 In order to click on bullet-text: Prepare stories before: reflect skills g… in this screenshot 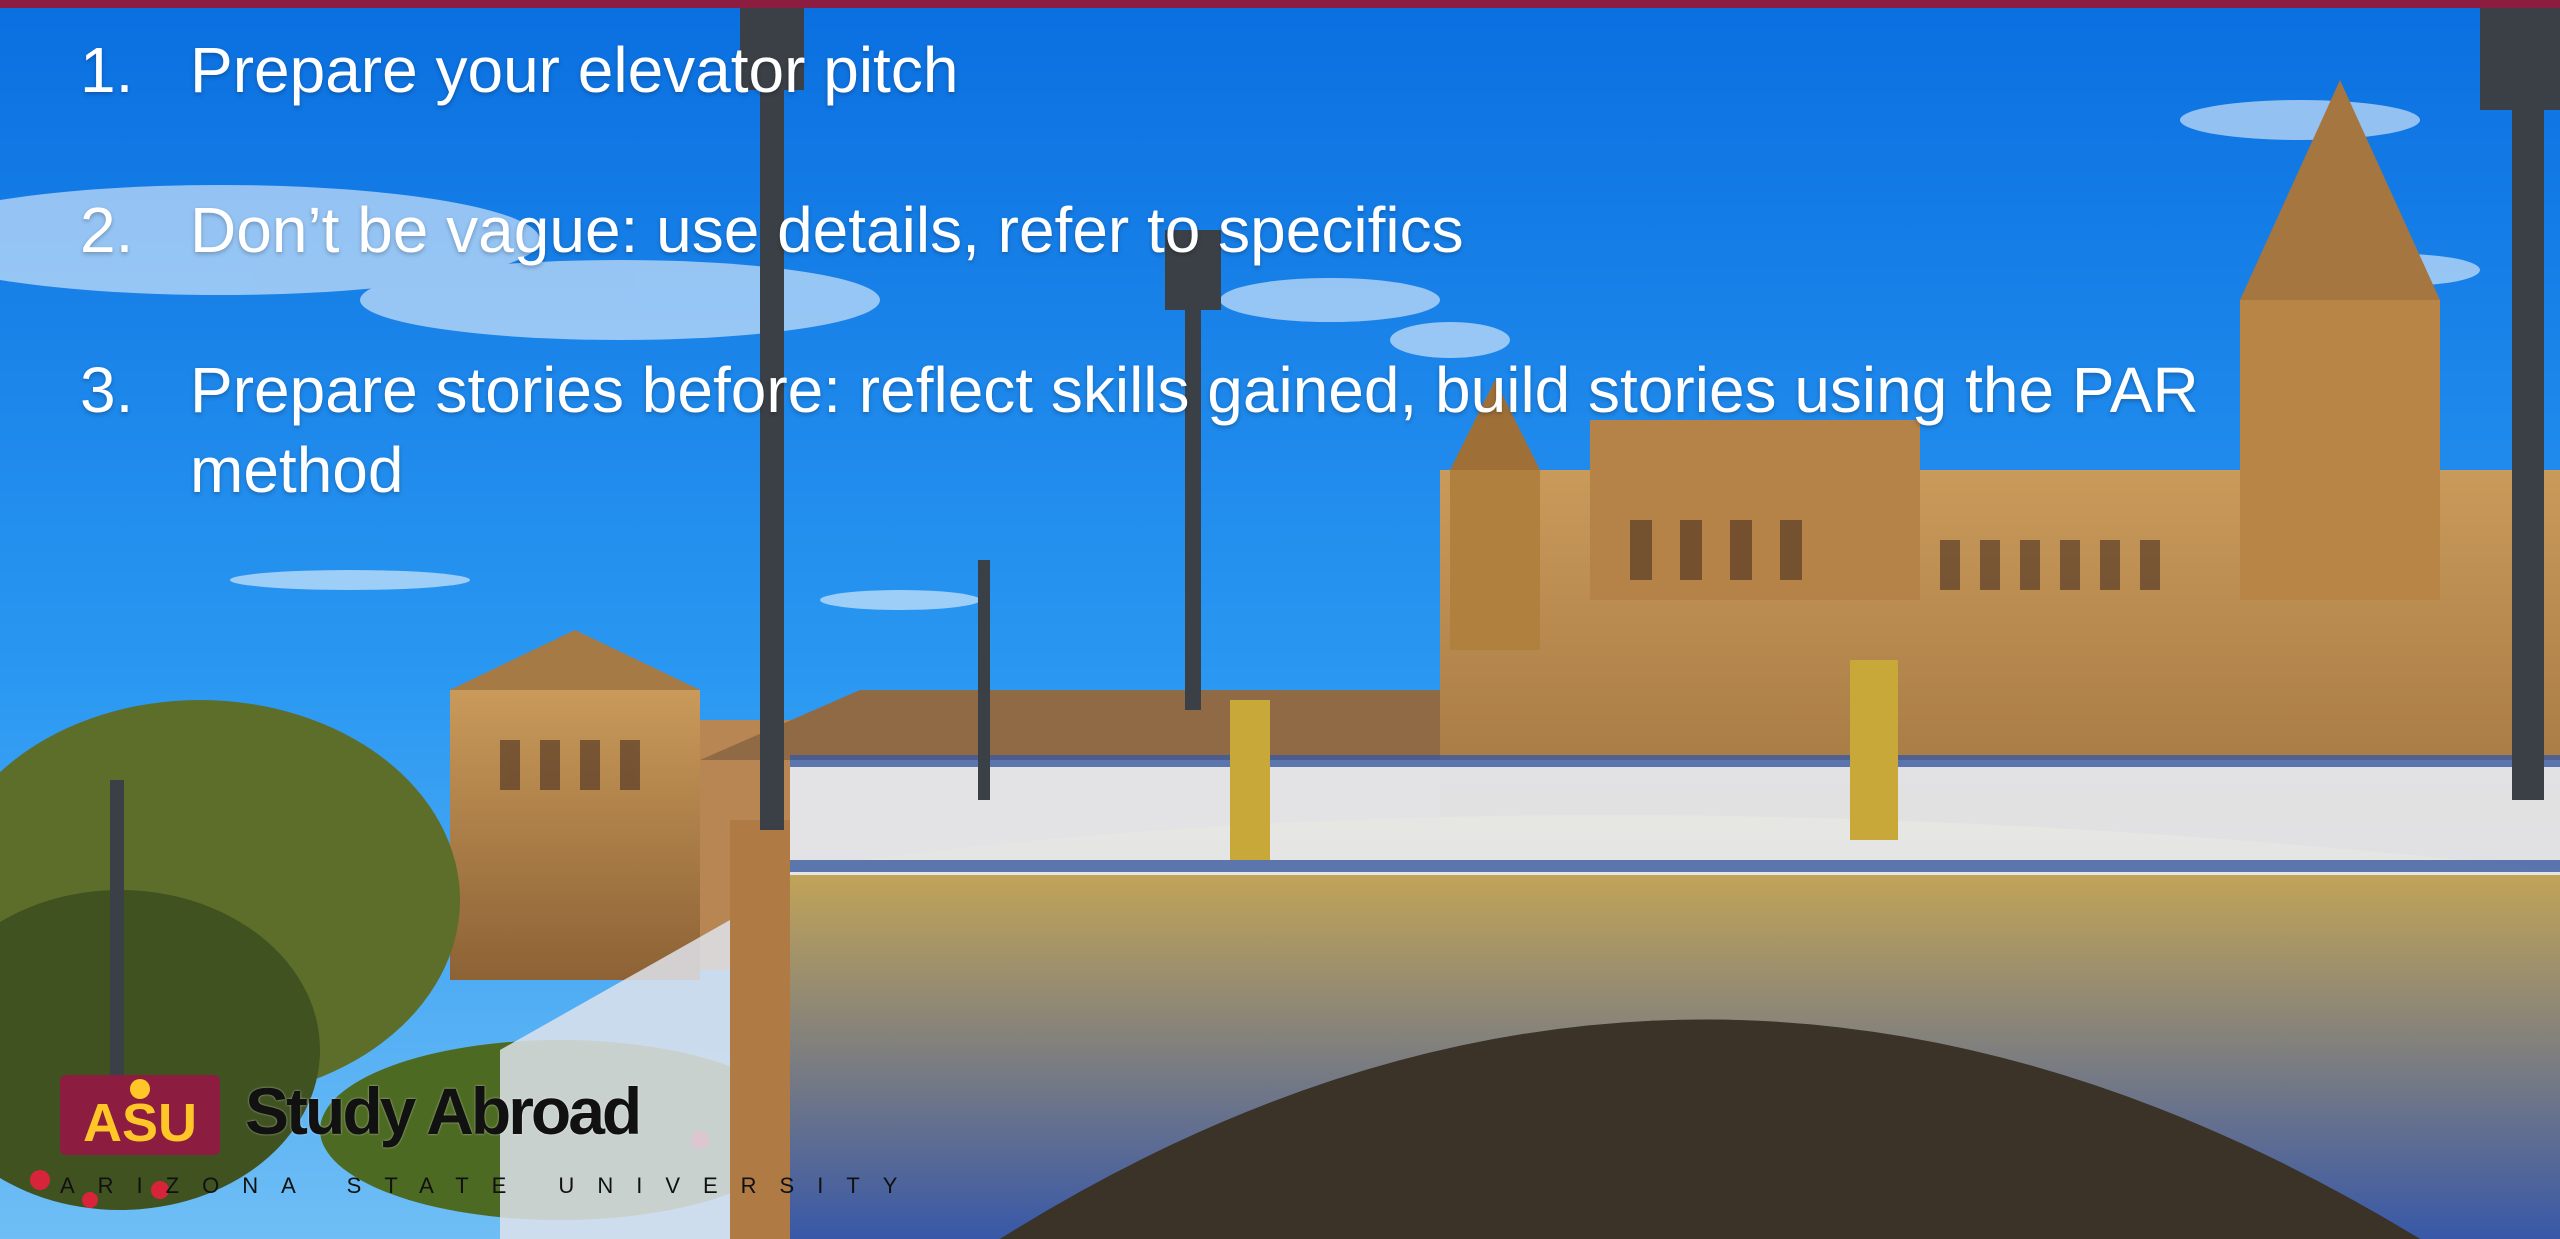, I will do `click(1194, 430)`.